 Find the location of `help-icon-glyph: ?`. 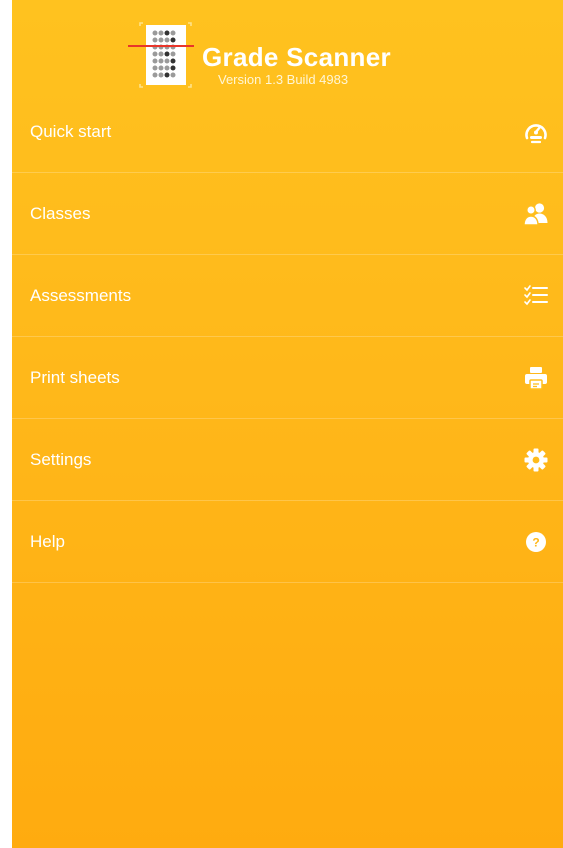

help-icon-glyph: ? is located at coordinates (535, 542).